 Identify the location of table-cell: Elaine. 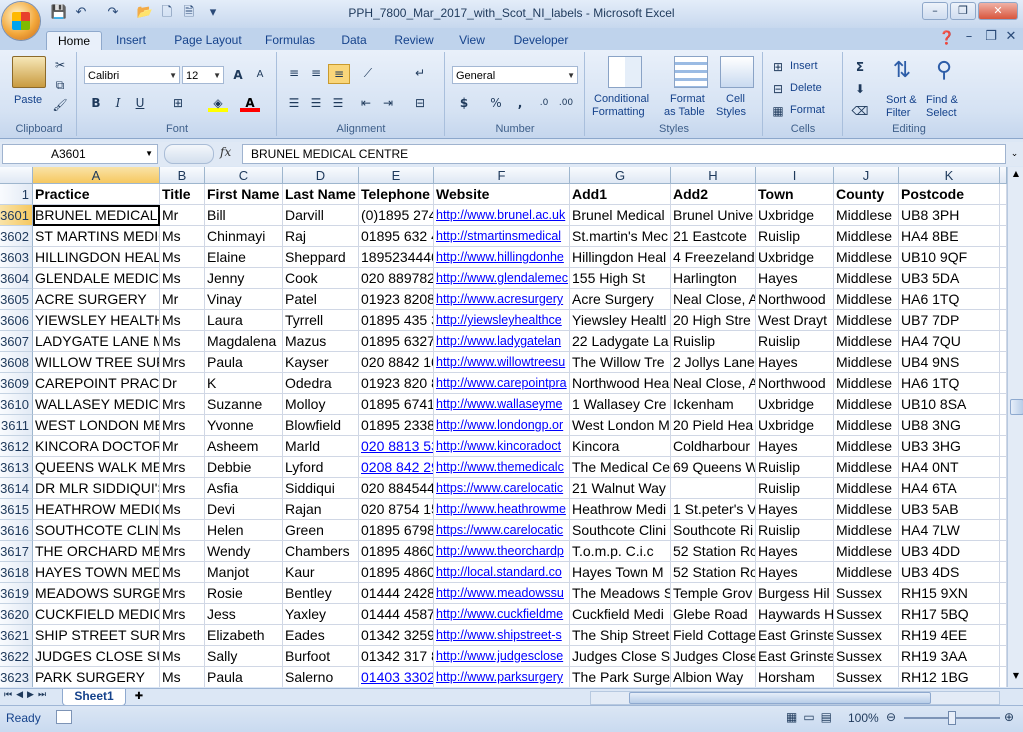
(244, 257).